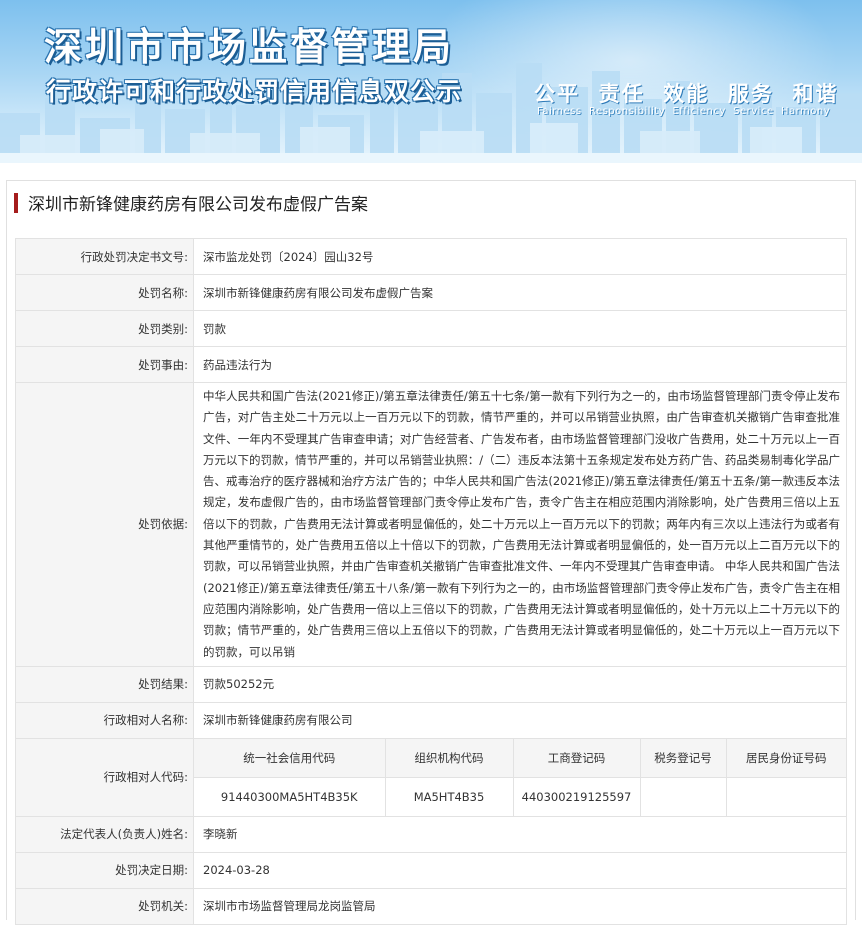  I want to click on tax-reg-header: 税务登记号, so click(683, 758).